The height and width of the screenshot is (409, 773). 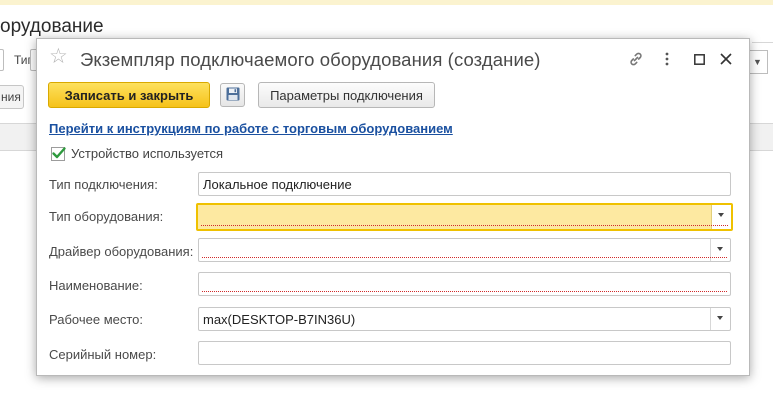 I want to click on equipment-type-dropdown-button, so click(x=721, y=217).